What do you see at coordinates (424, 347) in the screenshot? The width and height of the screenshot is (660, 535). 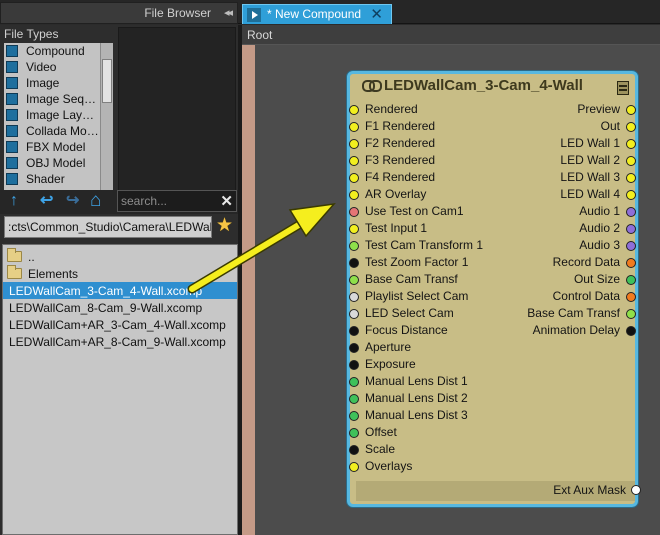 I see `input-port: Aperture` at bounding box center [424, 347].